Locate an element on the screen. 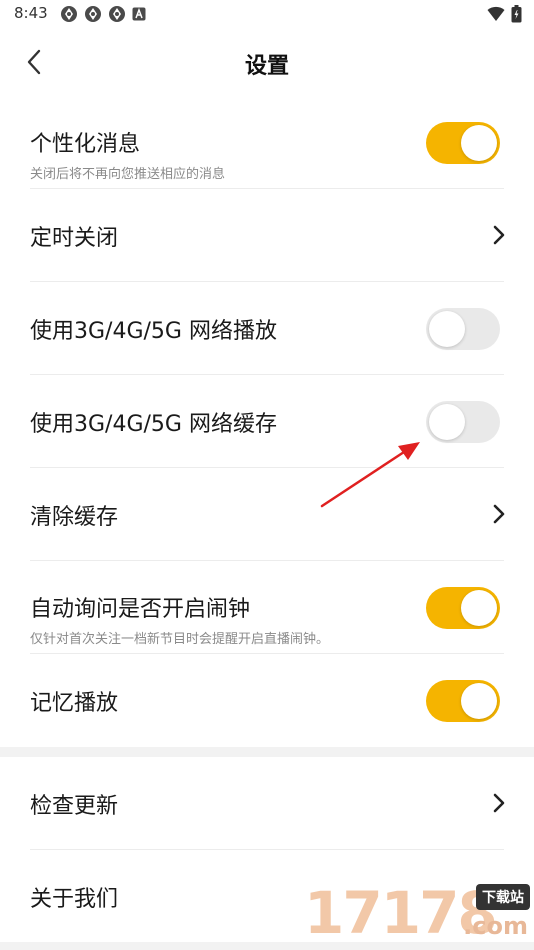 This screenshot has height=950, width=534. setting-row-mobile-cache: 使用3G/4G/5G 网络缓存 is located at coordinates (267, 421).